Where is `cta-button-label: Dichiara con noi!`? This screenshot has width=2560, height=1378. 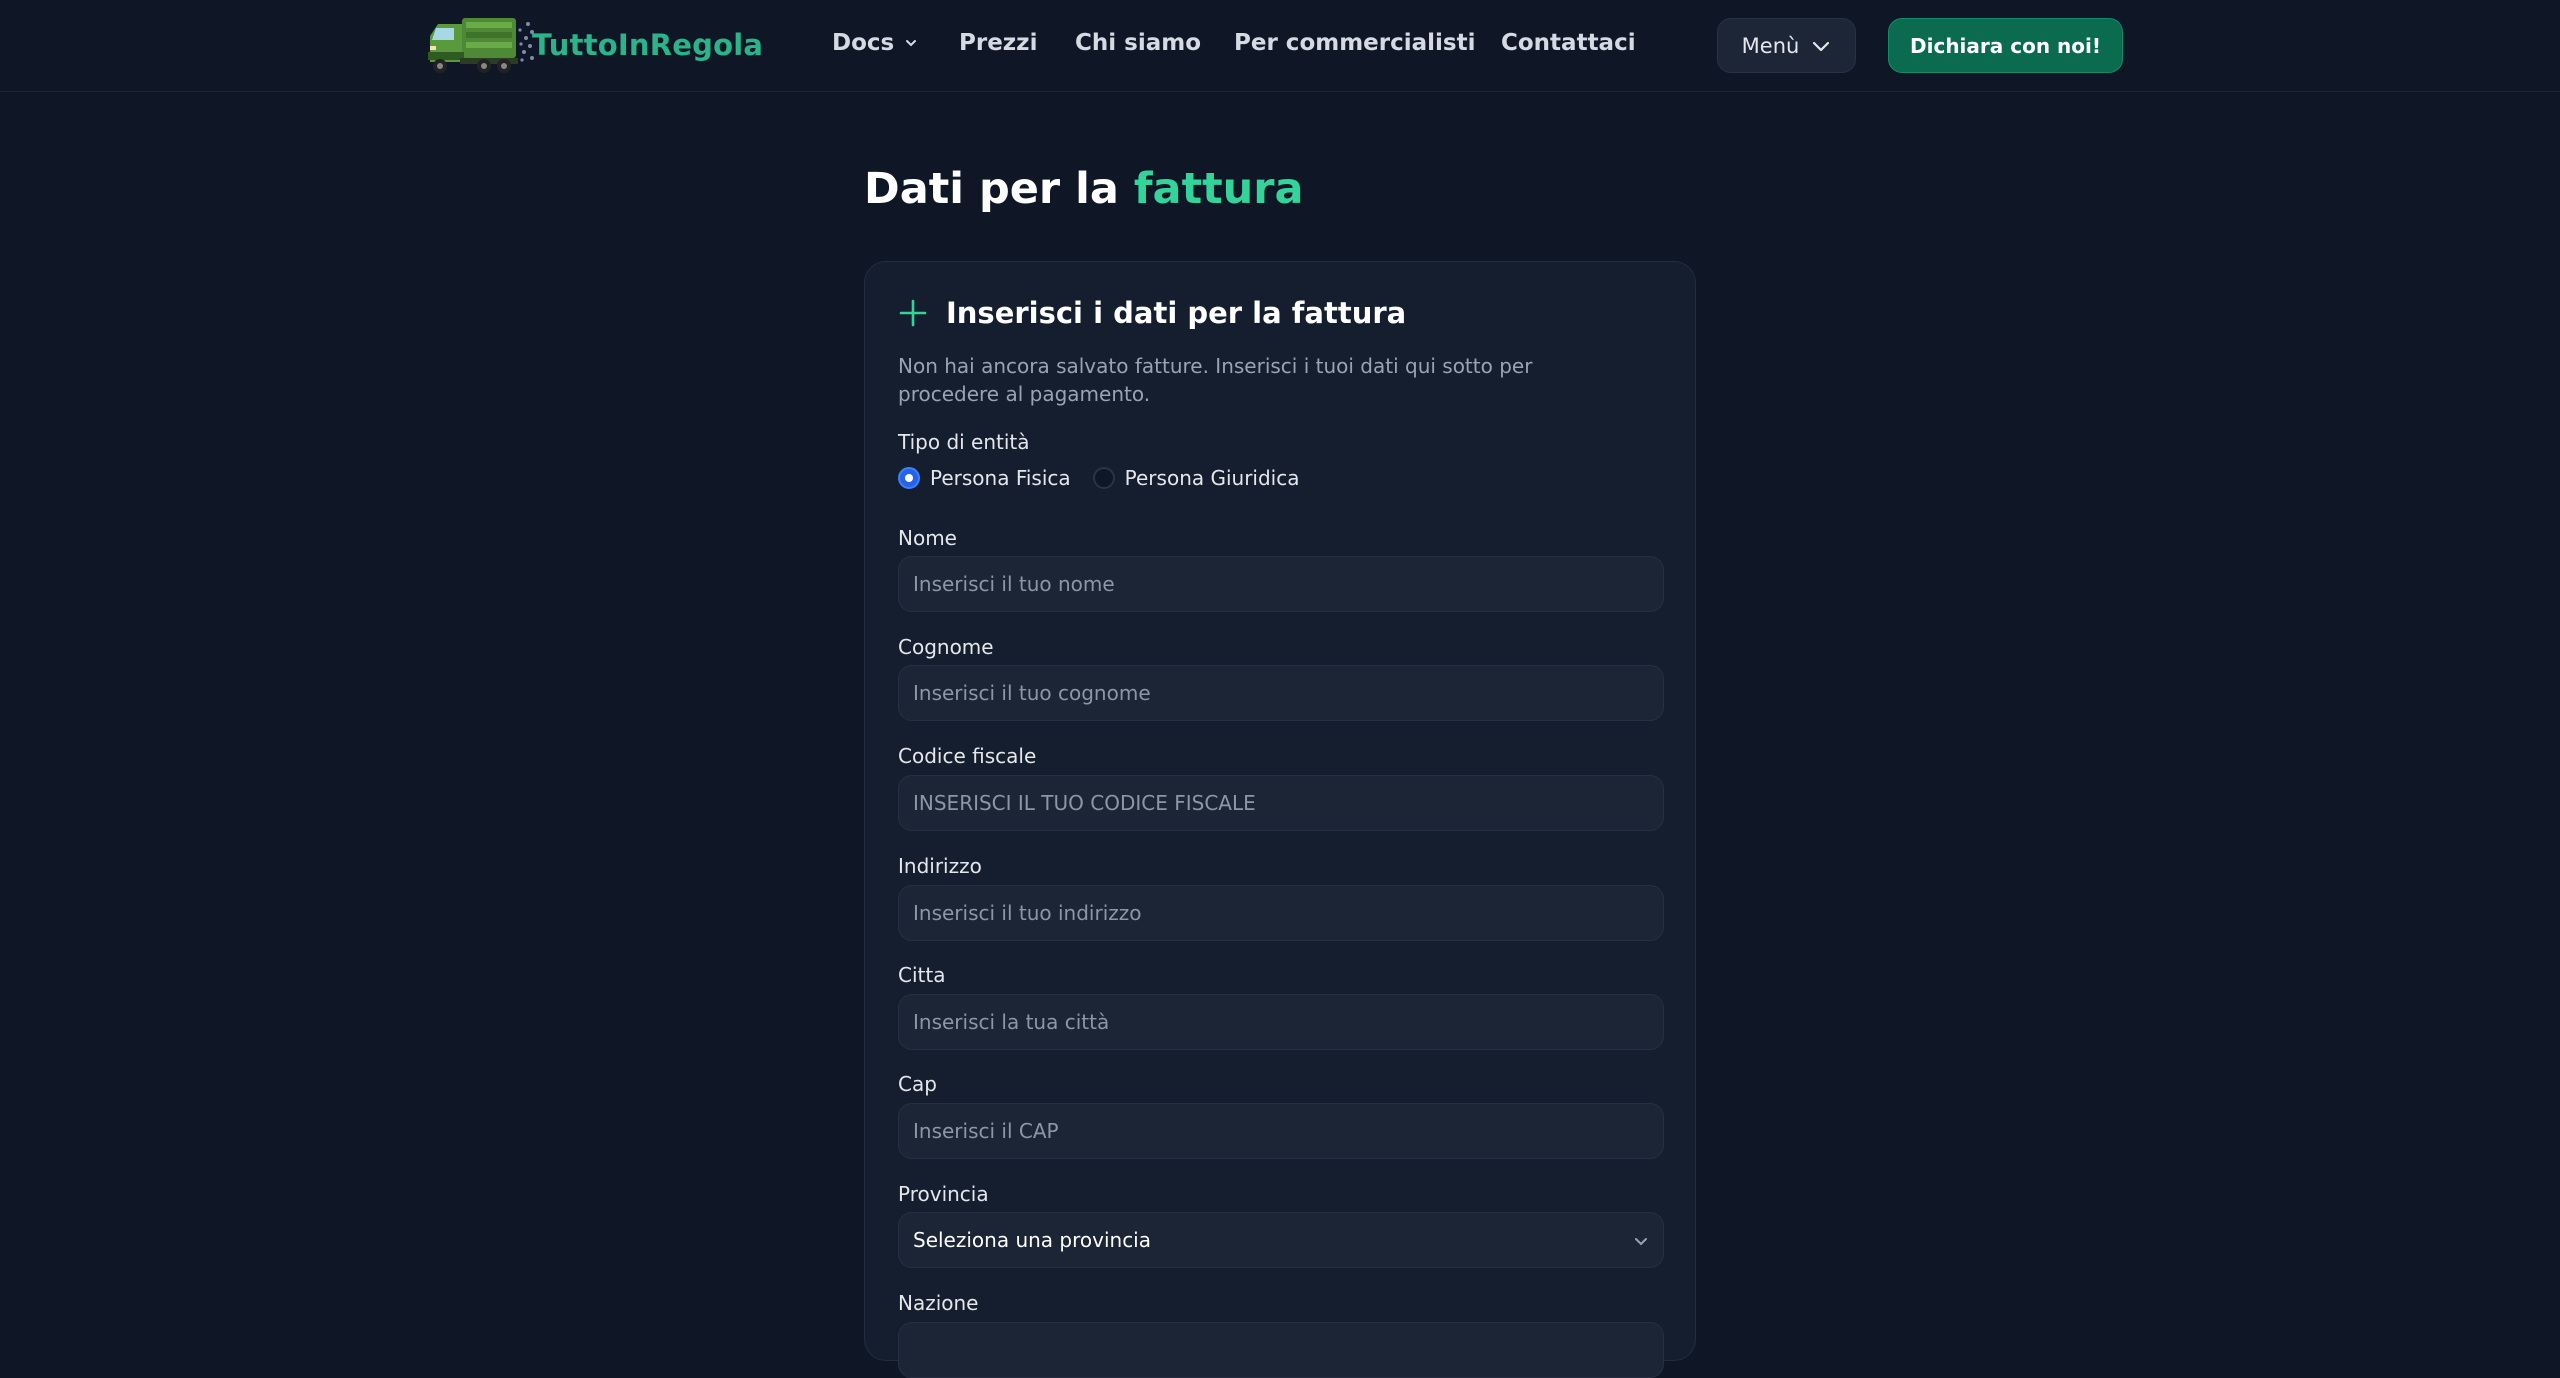
cta-button-label: Dichiara con noi! is located at coordinates (2005, 45).